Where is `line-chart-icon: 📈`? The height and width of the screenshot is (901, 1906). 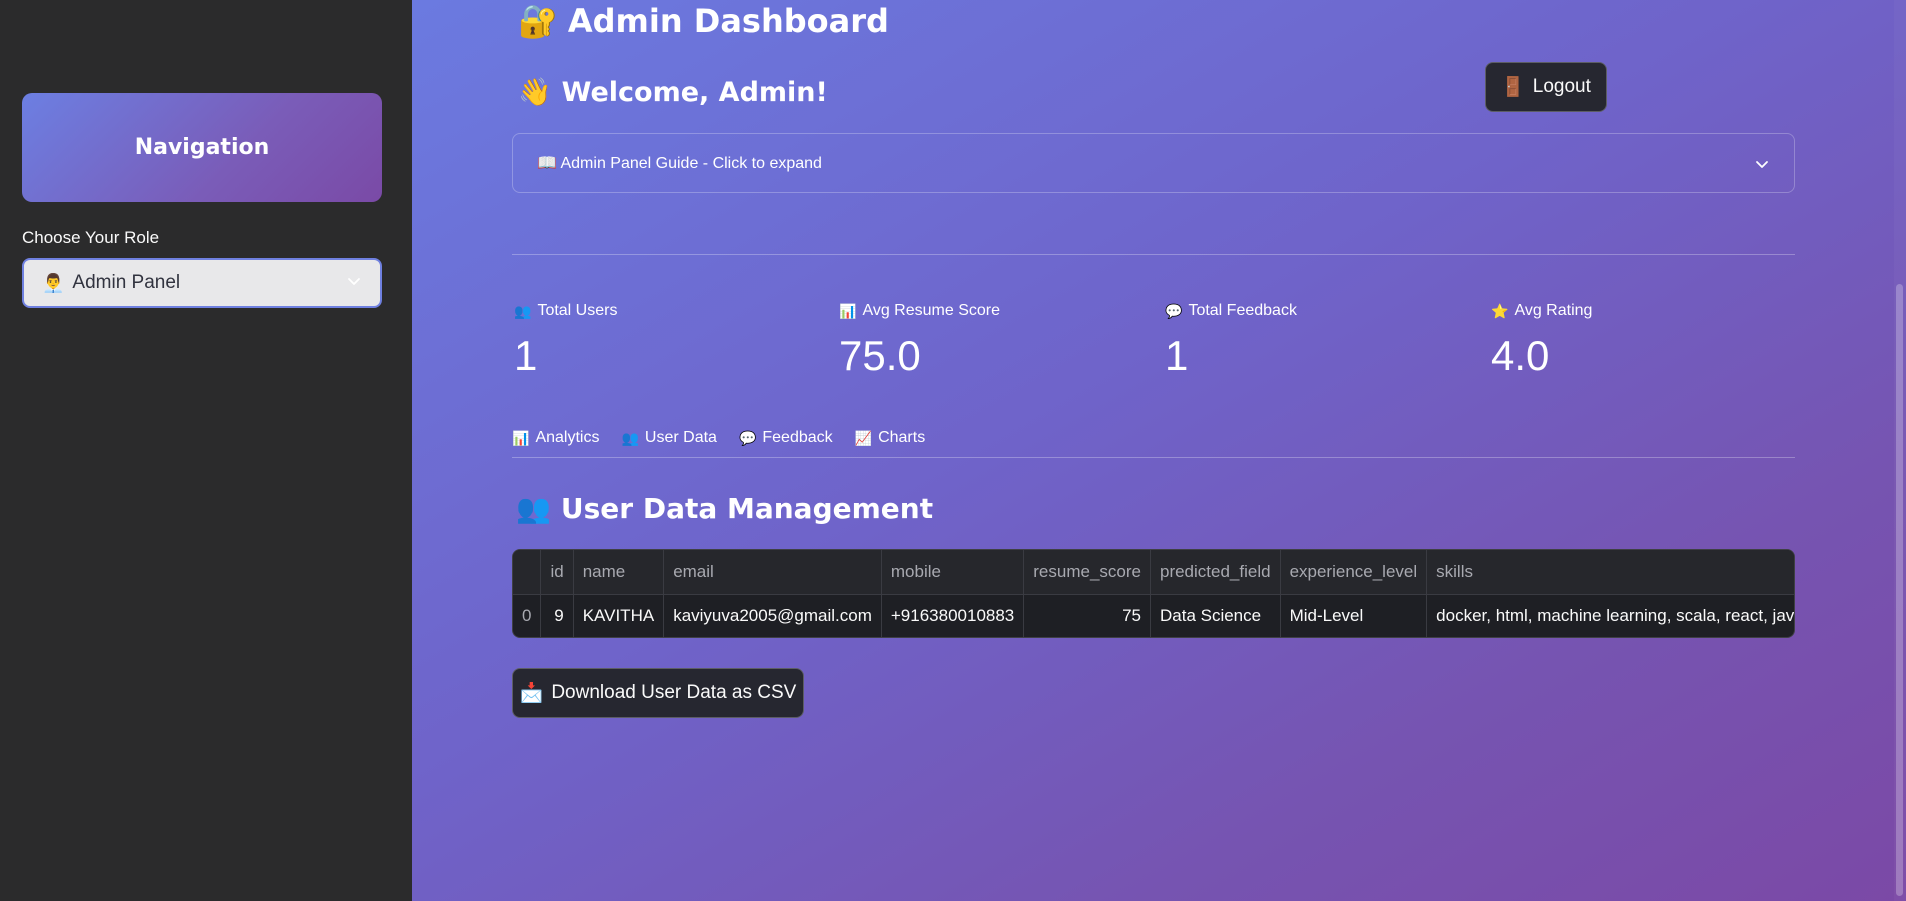
line-chart-icon: 📈 is located at coordinates (863, 437).